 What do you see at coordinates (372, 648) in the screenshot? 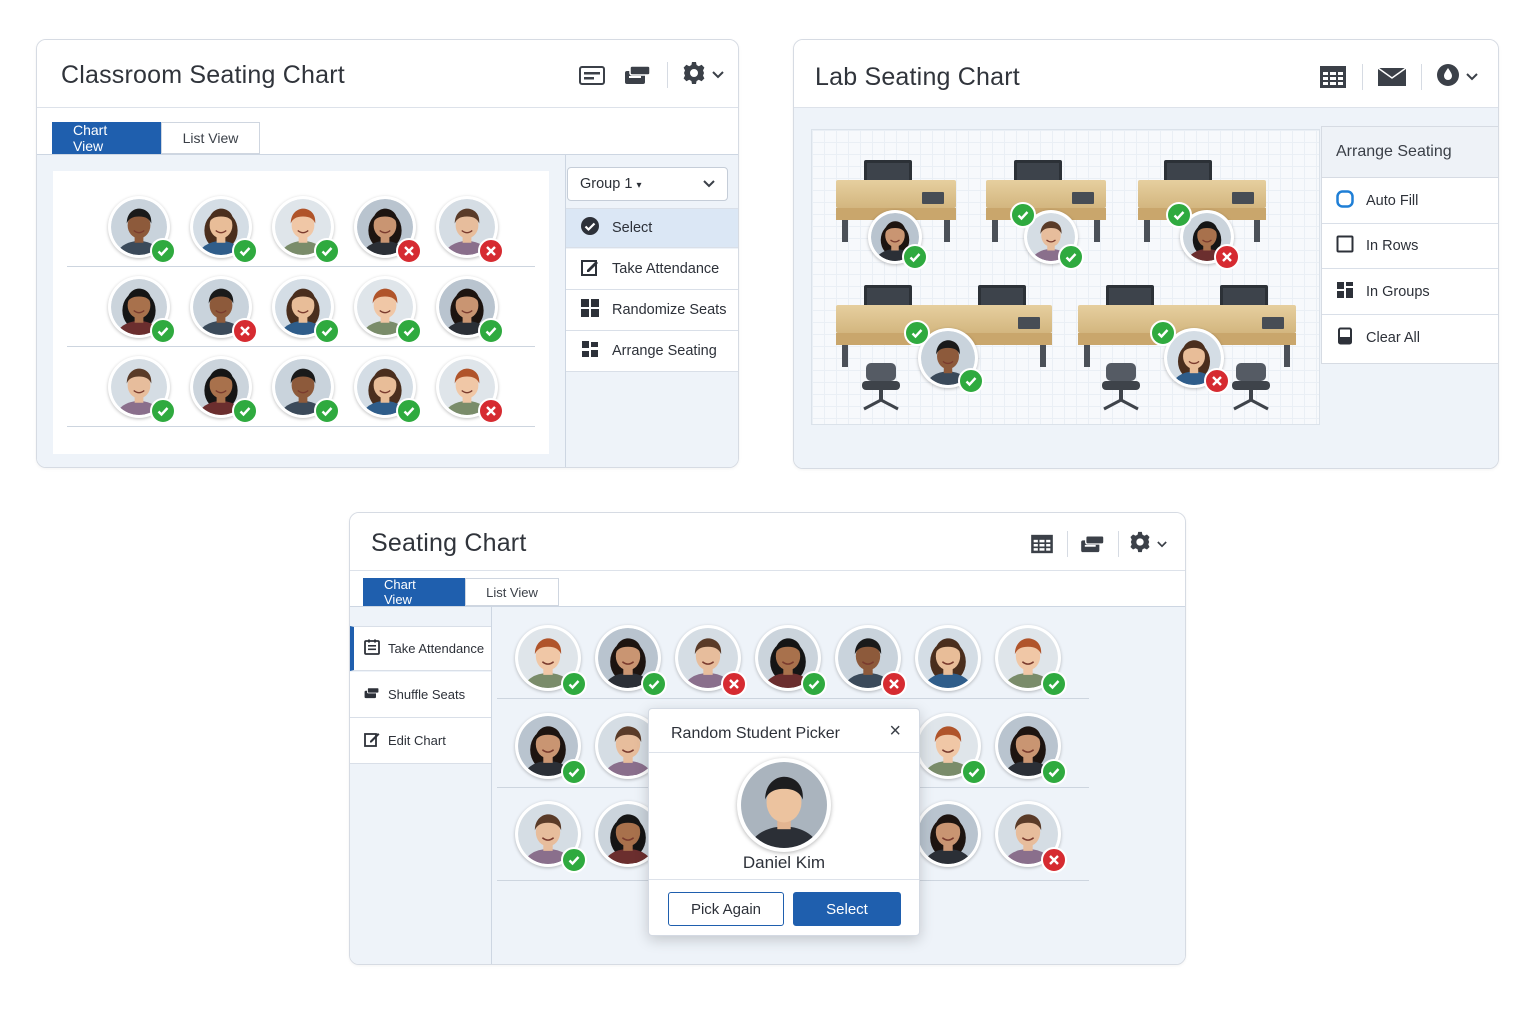
I see `attendance-icon` at bounding box center [372, 648].